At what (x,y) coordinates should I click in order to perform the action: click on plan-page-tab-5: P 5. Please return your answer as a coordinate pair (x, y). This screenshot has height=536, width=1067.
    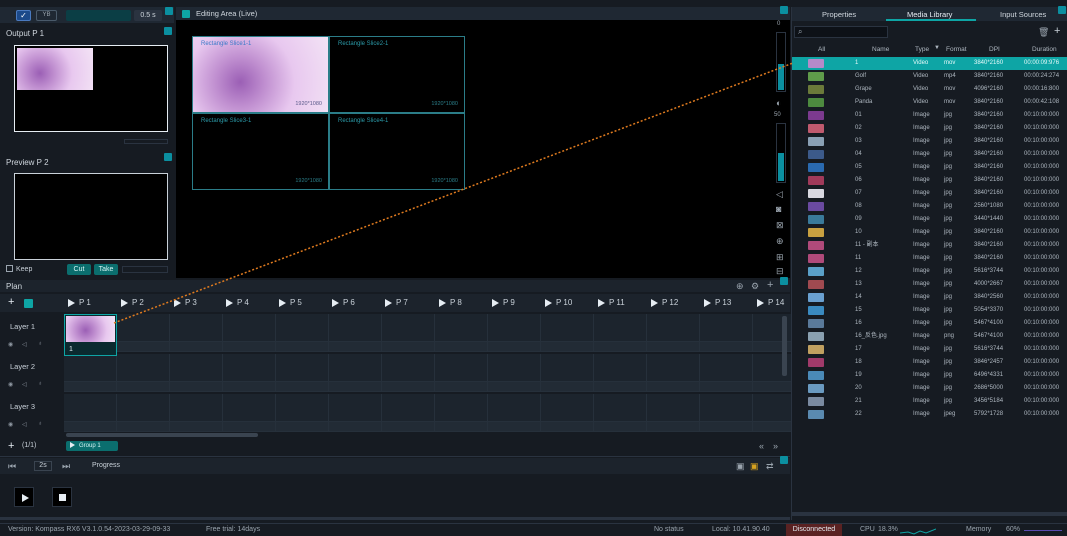
    Looking at the image, I should click on (290, 303).